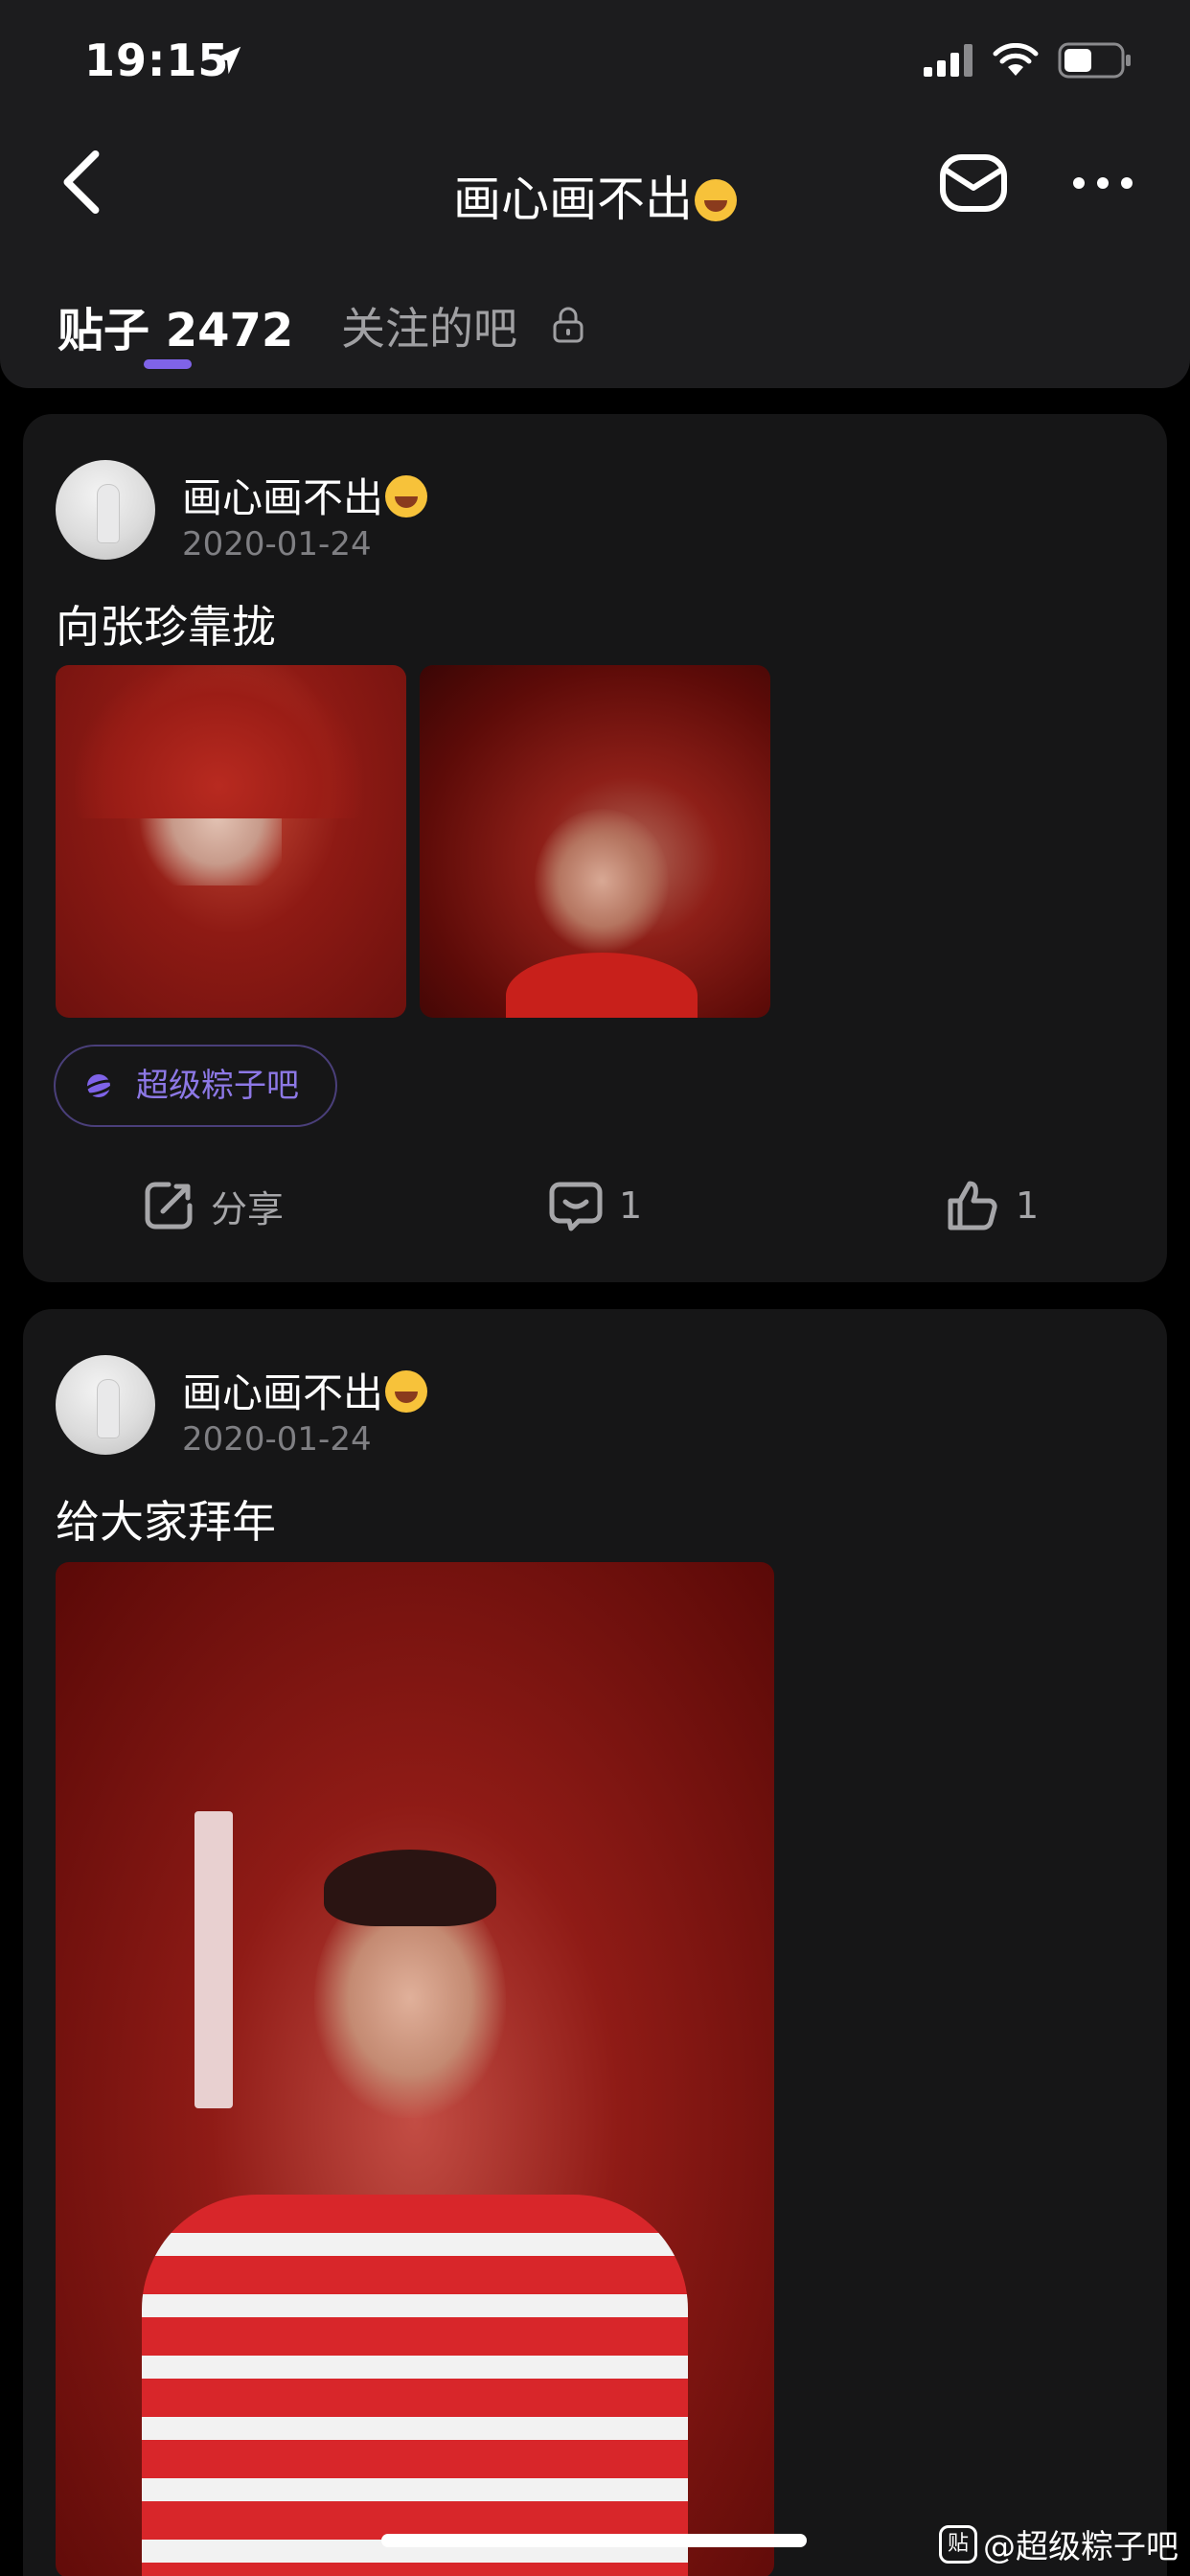  What do you see at coordinates (169, 1206) in the screenshot?
I see `share-icon` at bounding box center [169, 1206].